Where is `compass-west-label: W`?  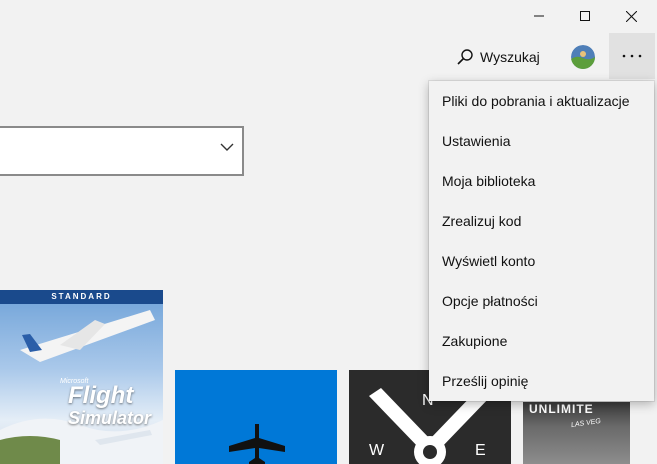
compass-west-label: W is located at coordinates (377, 450).